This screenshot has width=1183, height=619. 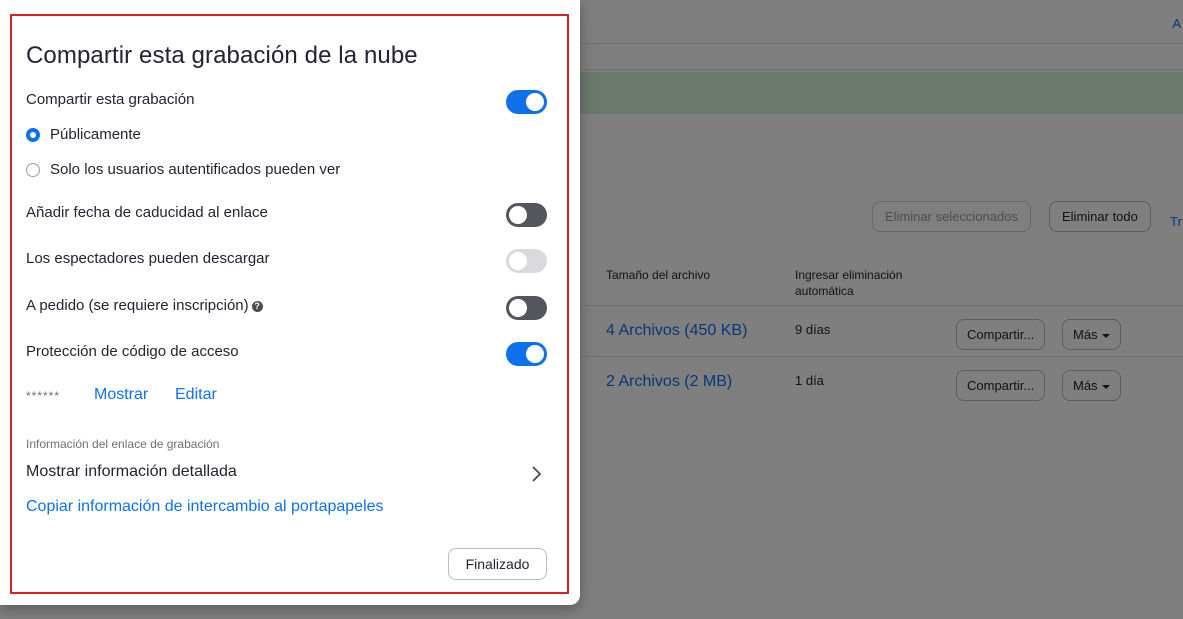 I want to click on passcode-masked-value: ******, so click(x=43, y=396).